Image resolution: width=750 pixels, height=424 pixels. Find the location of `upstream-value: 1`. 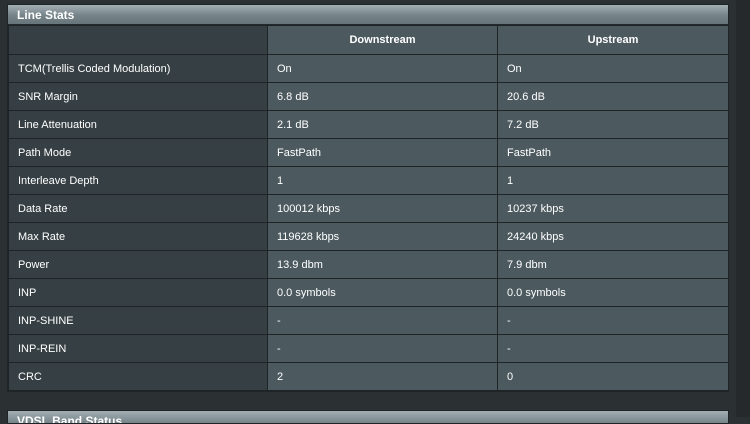

upstream-value: 1 is located at coordinates (613, 180).